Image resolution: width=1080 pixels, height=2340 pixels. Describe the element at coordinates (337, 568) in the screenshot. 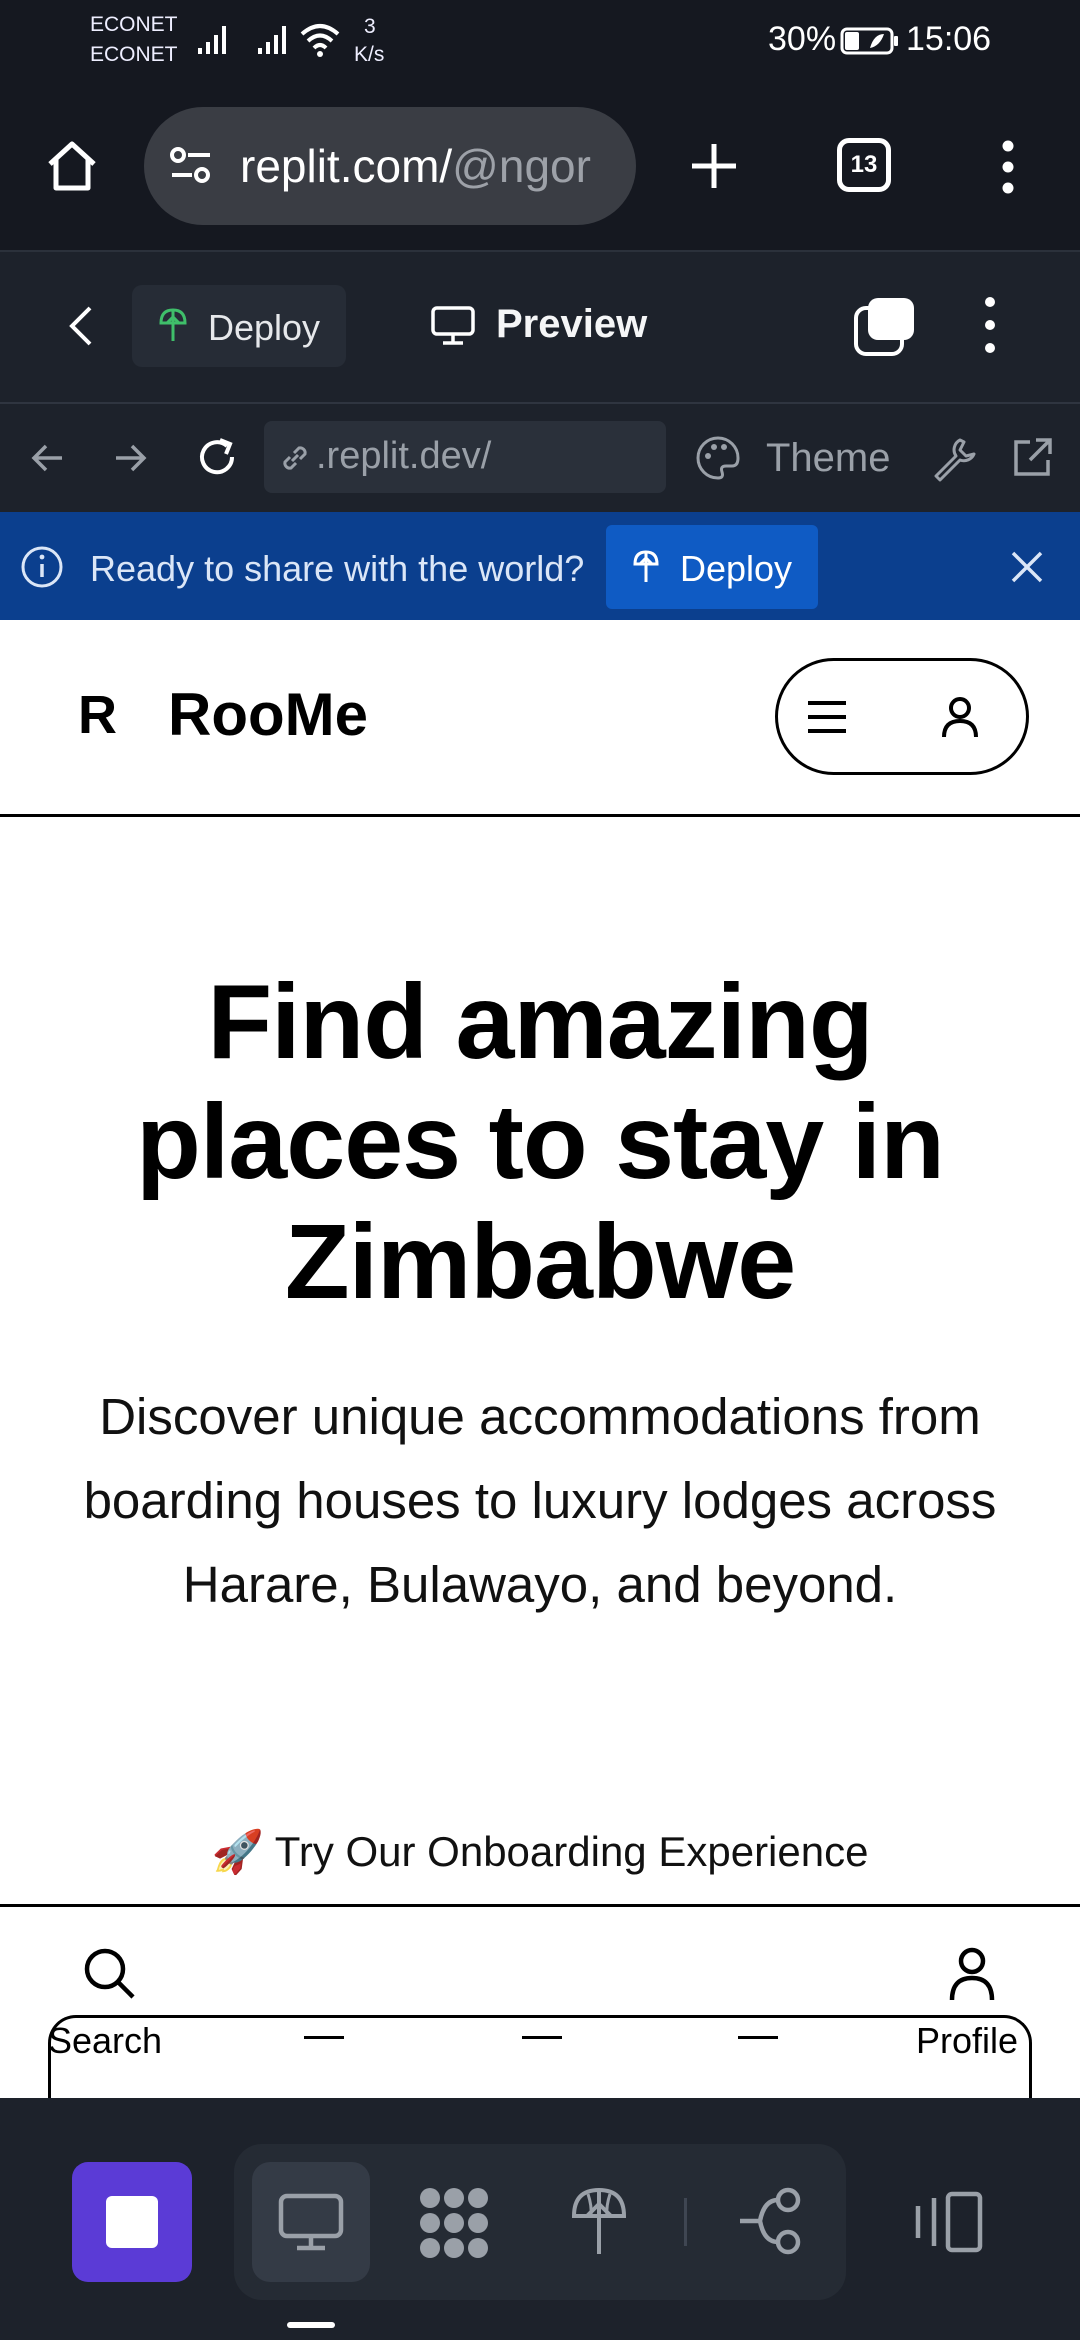

I see `banner-message: Ready to share with the world?` at that location.